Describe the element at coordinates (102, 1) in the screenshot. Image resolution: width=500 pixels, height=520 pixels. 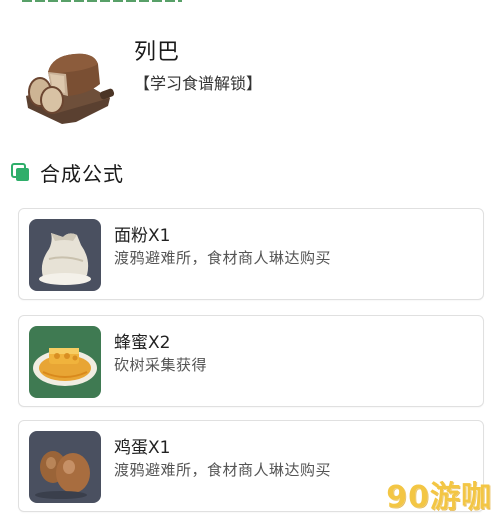
I see `cut-off-text` at that location.